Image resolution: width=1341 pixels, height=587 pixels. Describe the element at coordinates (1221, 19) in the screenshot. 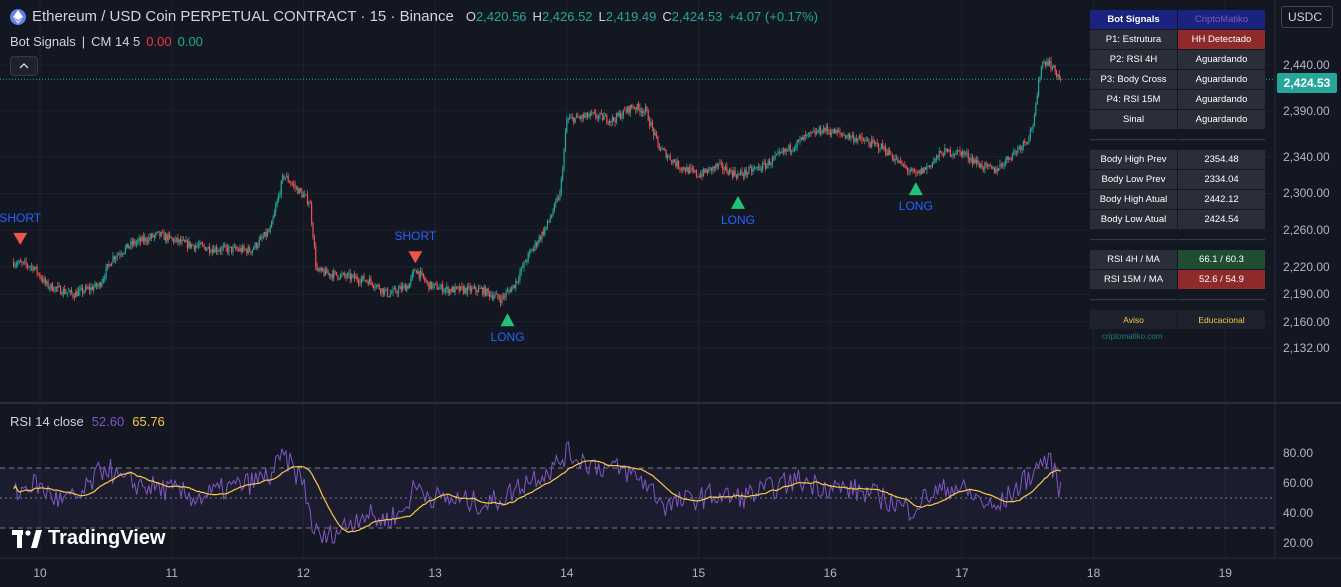

I see `bot-table-value: CriptoMatiko` at that location.